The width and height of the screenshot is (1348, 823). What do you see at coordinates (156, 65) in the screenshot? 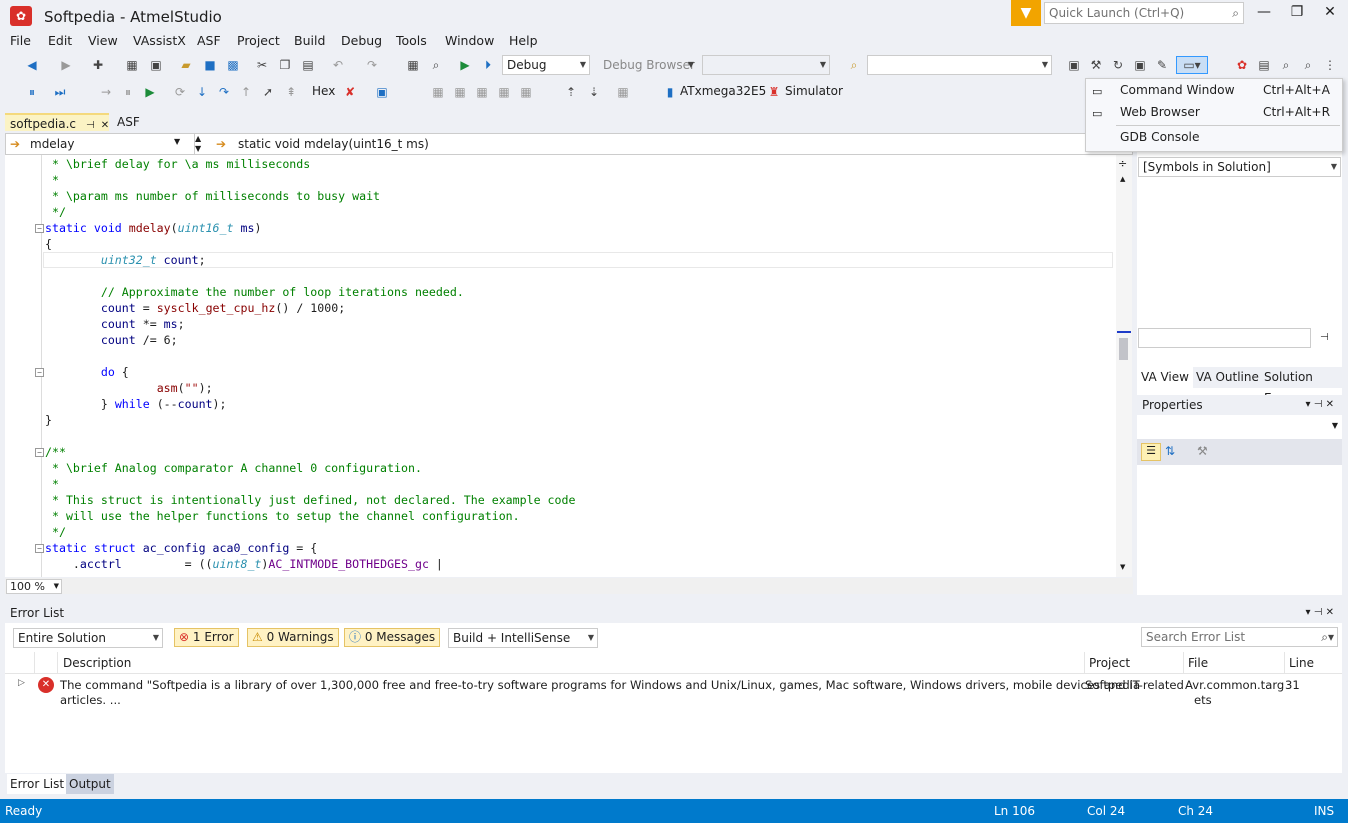
I see `new-file-icon: ▣` at bounding box center [156, 65].